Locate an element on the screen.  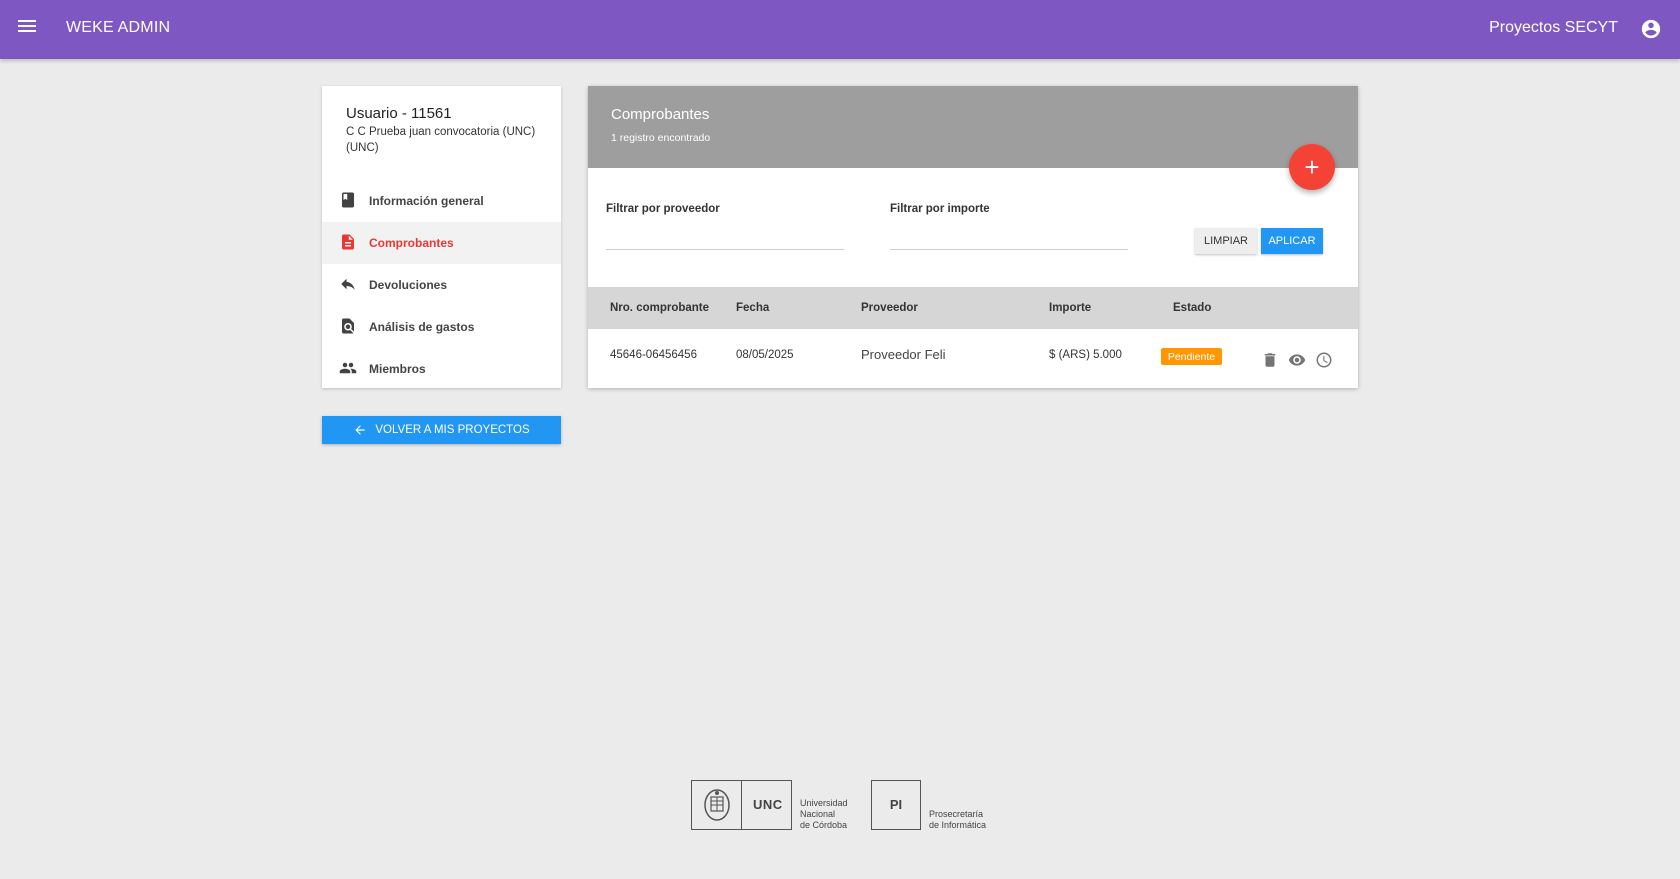
filter-importe-label: Filtrar por importe is located at coordinates (940, 209).